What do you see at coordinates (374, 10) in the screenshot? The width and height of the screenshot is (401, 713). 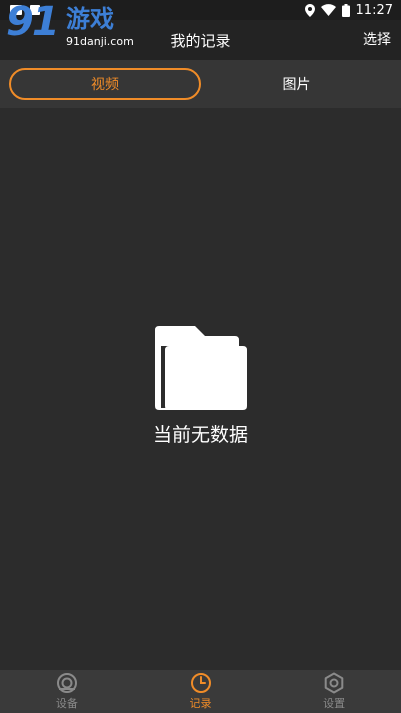 I see `status-time: 11:27` at bounding box center [374, 10].